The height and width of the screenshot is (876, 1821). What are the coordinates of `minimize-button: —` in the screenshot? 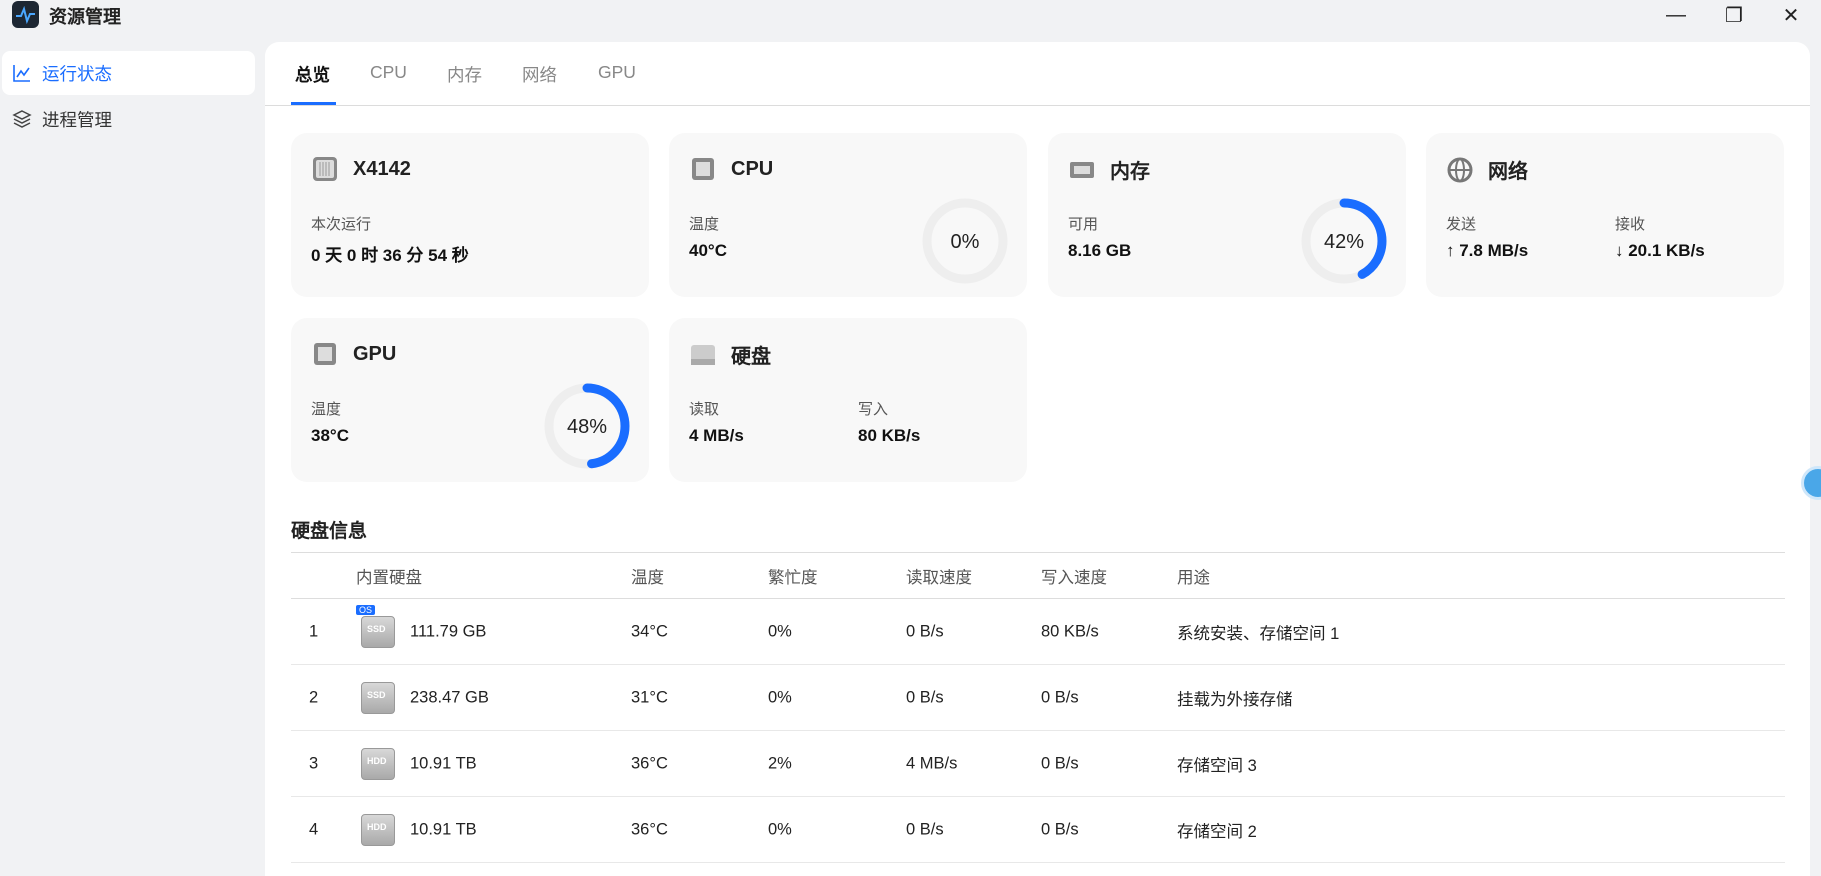 It's located at (1676, 15).